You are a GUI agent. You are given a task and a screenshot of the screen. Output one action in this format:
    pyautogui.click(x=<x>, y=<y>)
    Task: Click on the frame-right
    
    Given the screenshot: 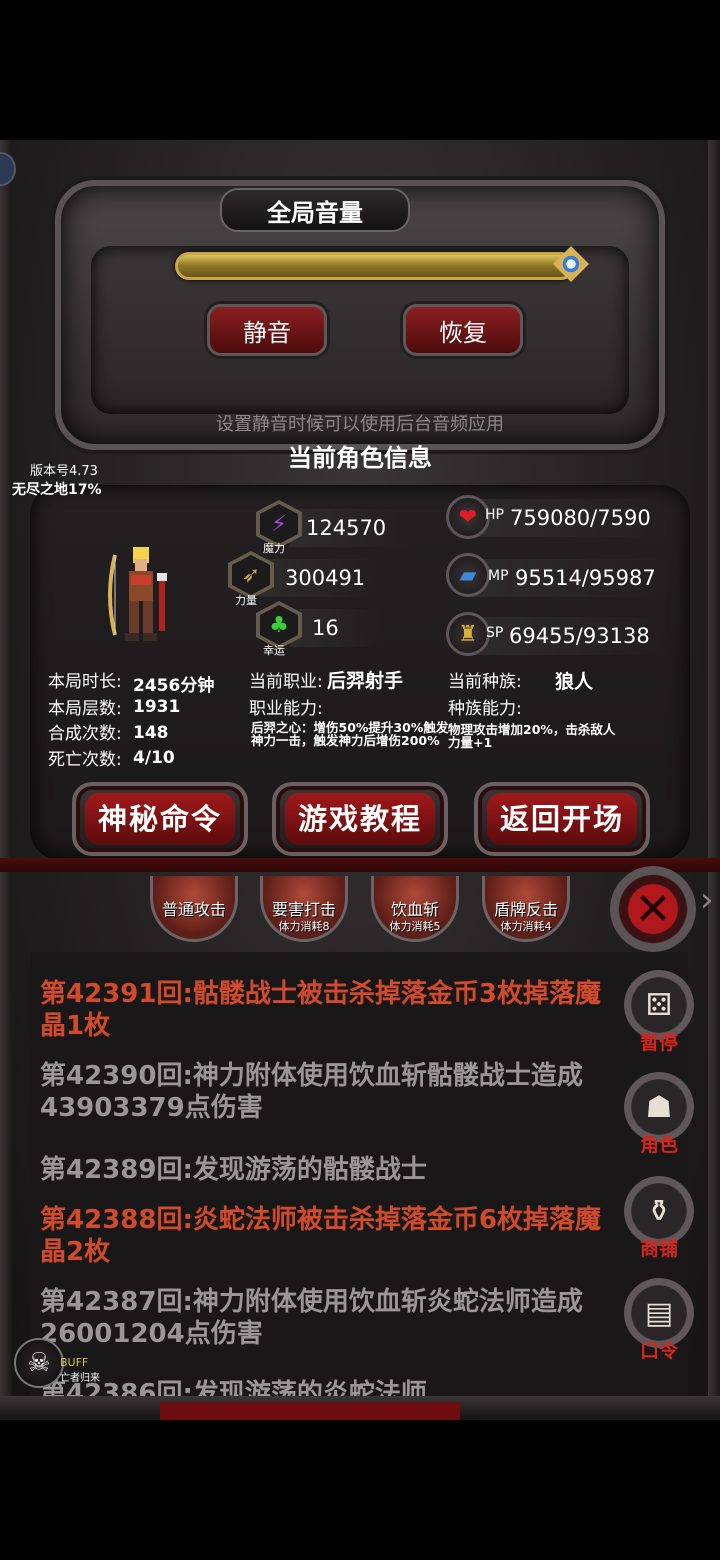 What is the action you would take?
    pyautogui.click(x=714, y=780)
    